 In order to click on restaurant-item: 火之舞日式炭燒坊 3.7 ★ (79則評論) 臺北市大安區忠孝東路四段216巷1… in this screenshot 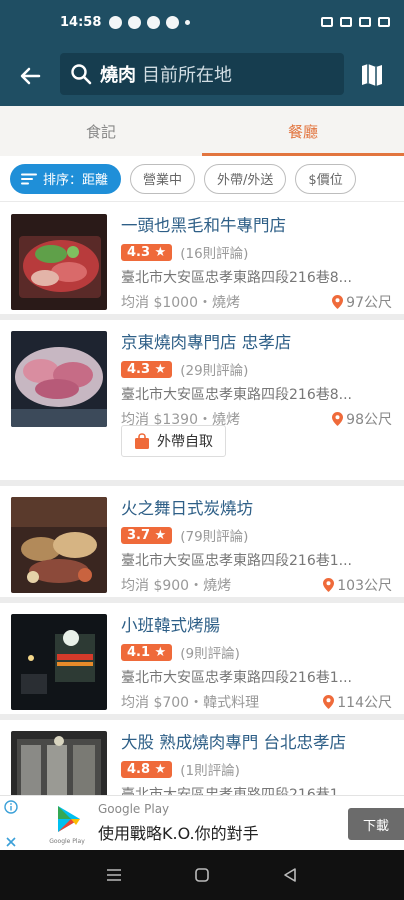, I will do `click(202, 544)`.